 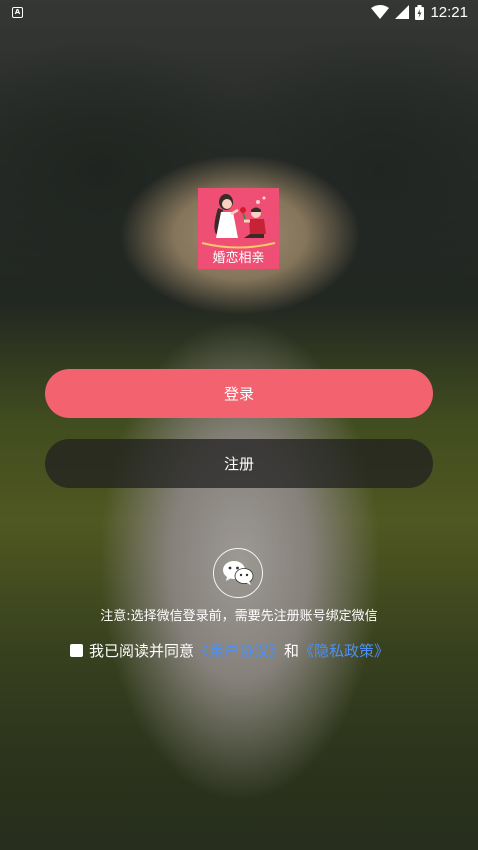 What do you see at coordinates (238, 228) in the screenshot?
I see `app-logo: 婚恋相亲` at bounding box center [238, 228].